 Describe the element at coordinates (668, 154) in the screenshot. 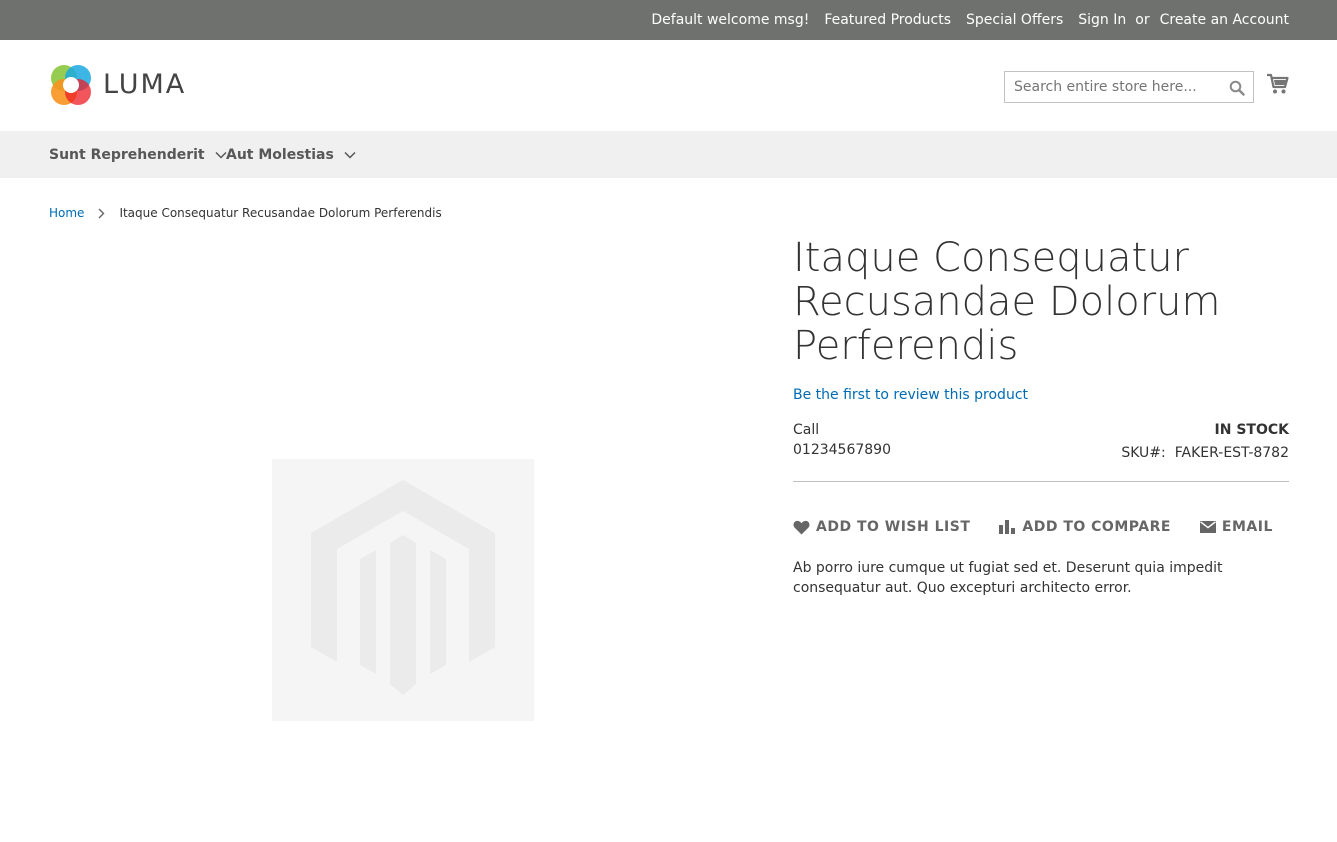

I see `main-navigation: Sunt Reprehenderit Aut Molestias` at that location.